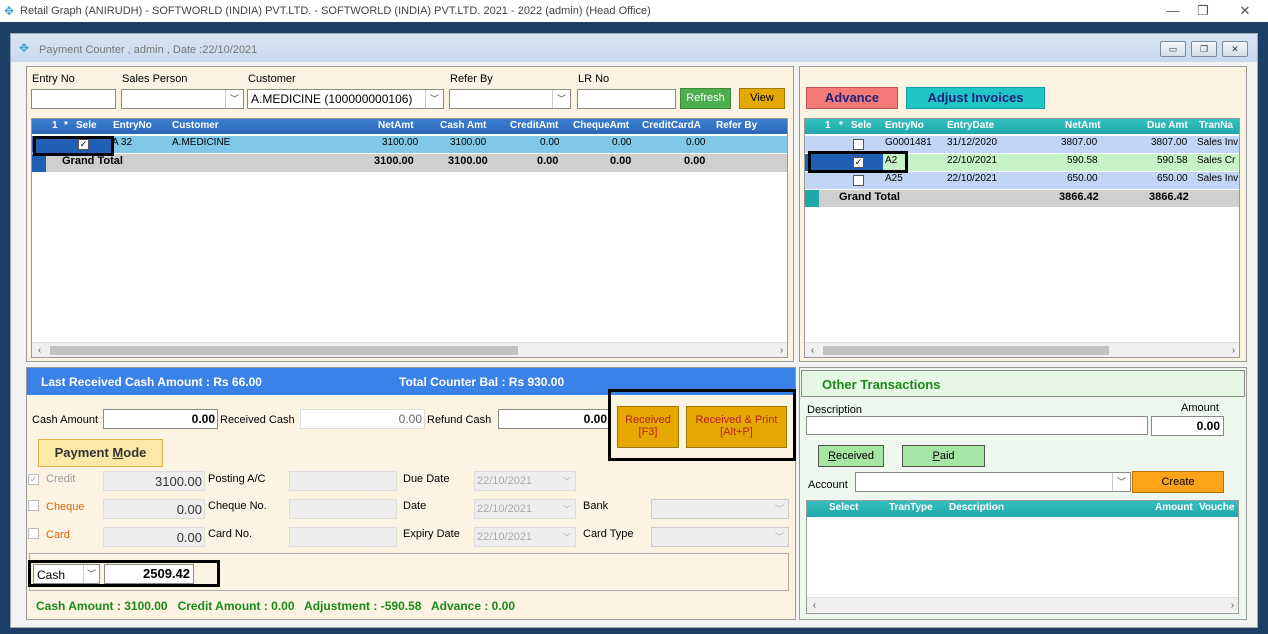 This screenshot has height=634, width=1268. What do you see at coordinates (977, 425) in the screenshot?
I see `description-input` at bounding box center [977, 425].